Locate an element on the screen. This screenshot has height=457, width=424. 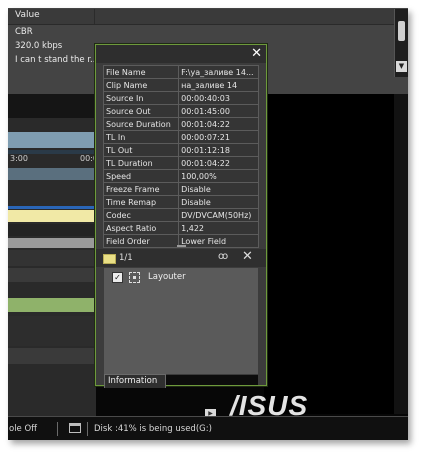
window-titlebar: ✕ is located at coordinates (181, 54).